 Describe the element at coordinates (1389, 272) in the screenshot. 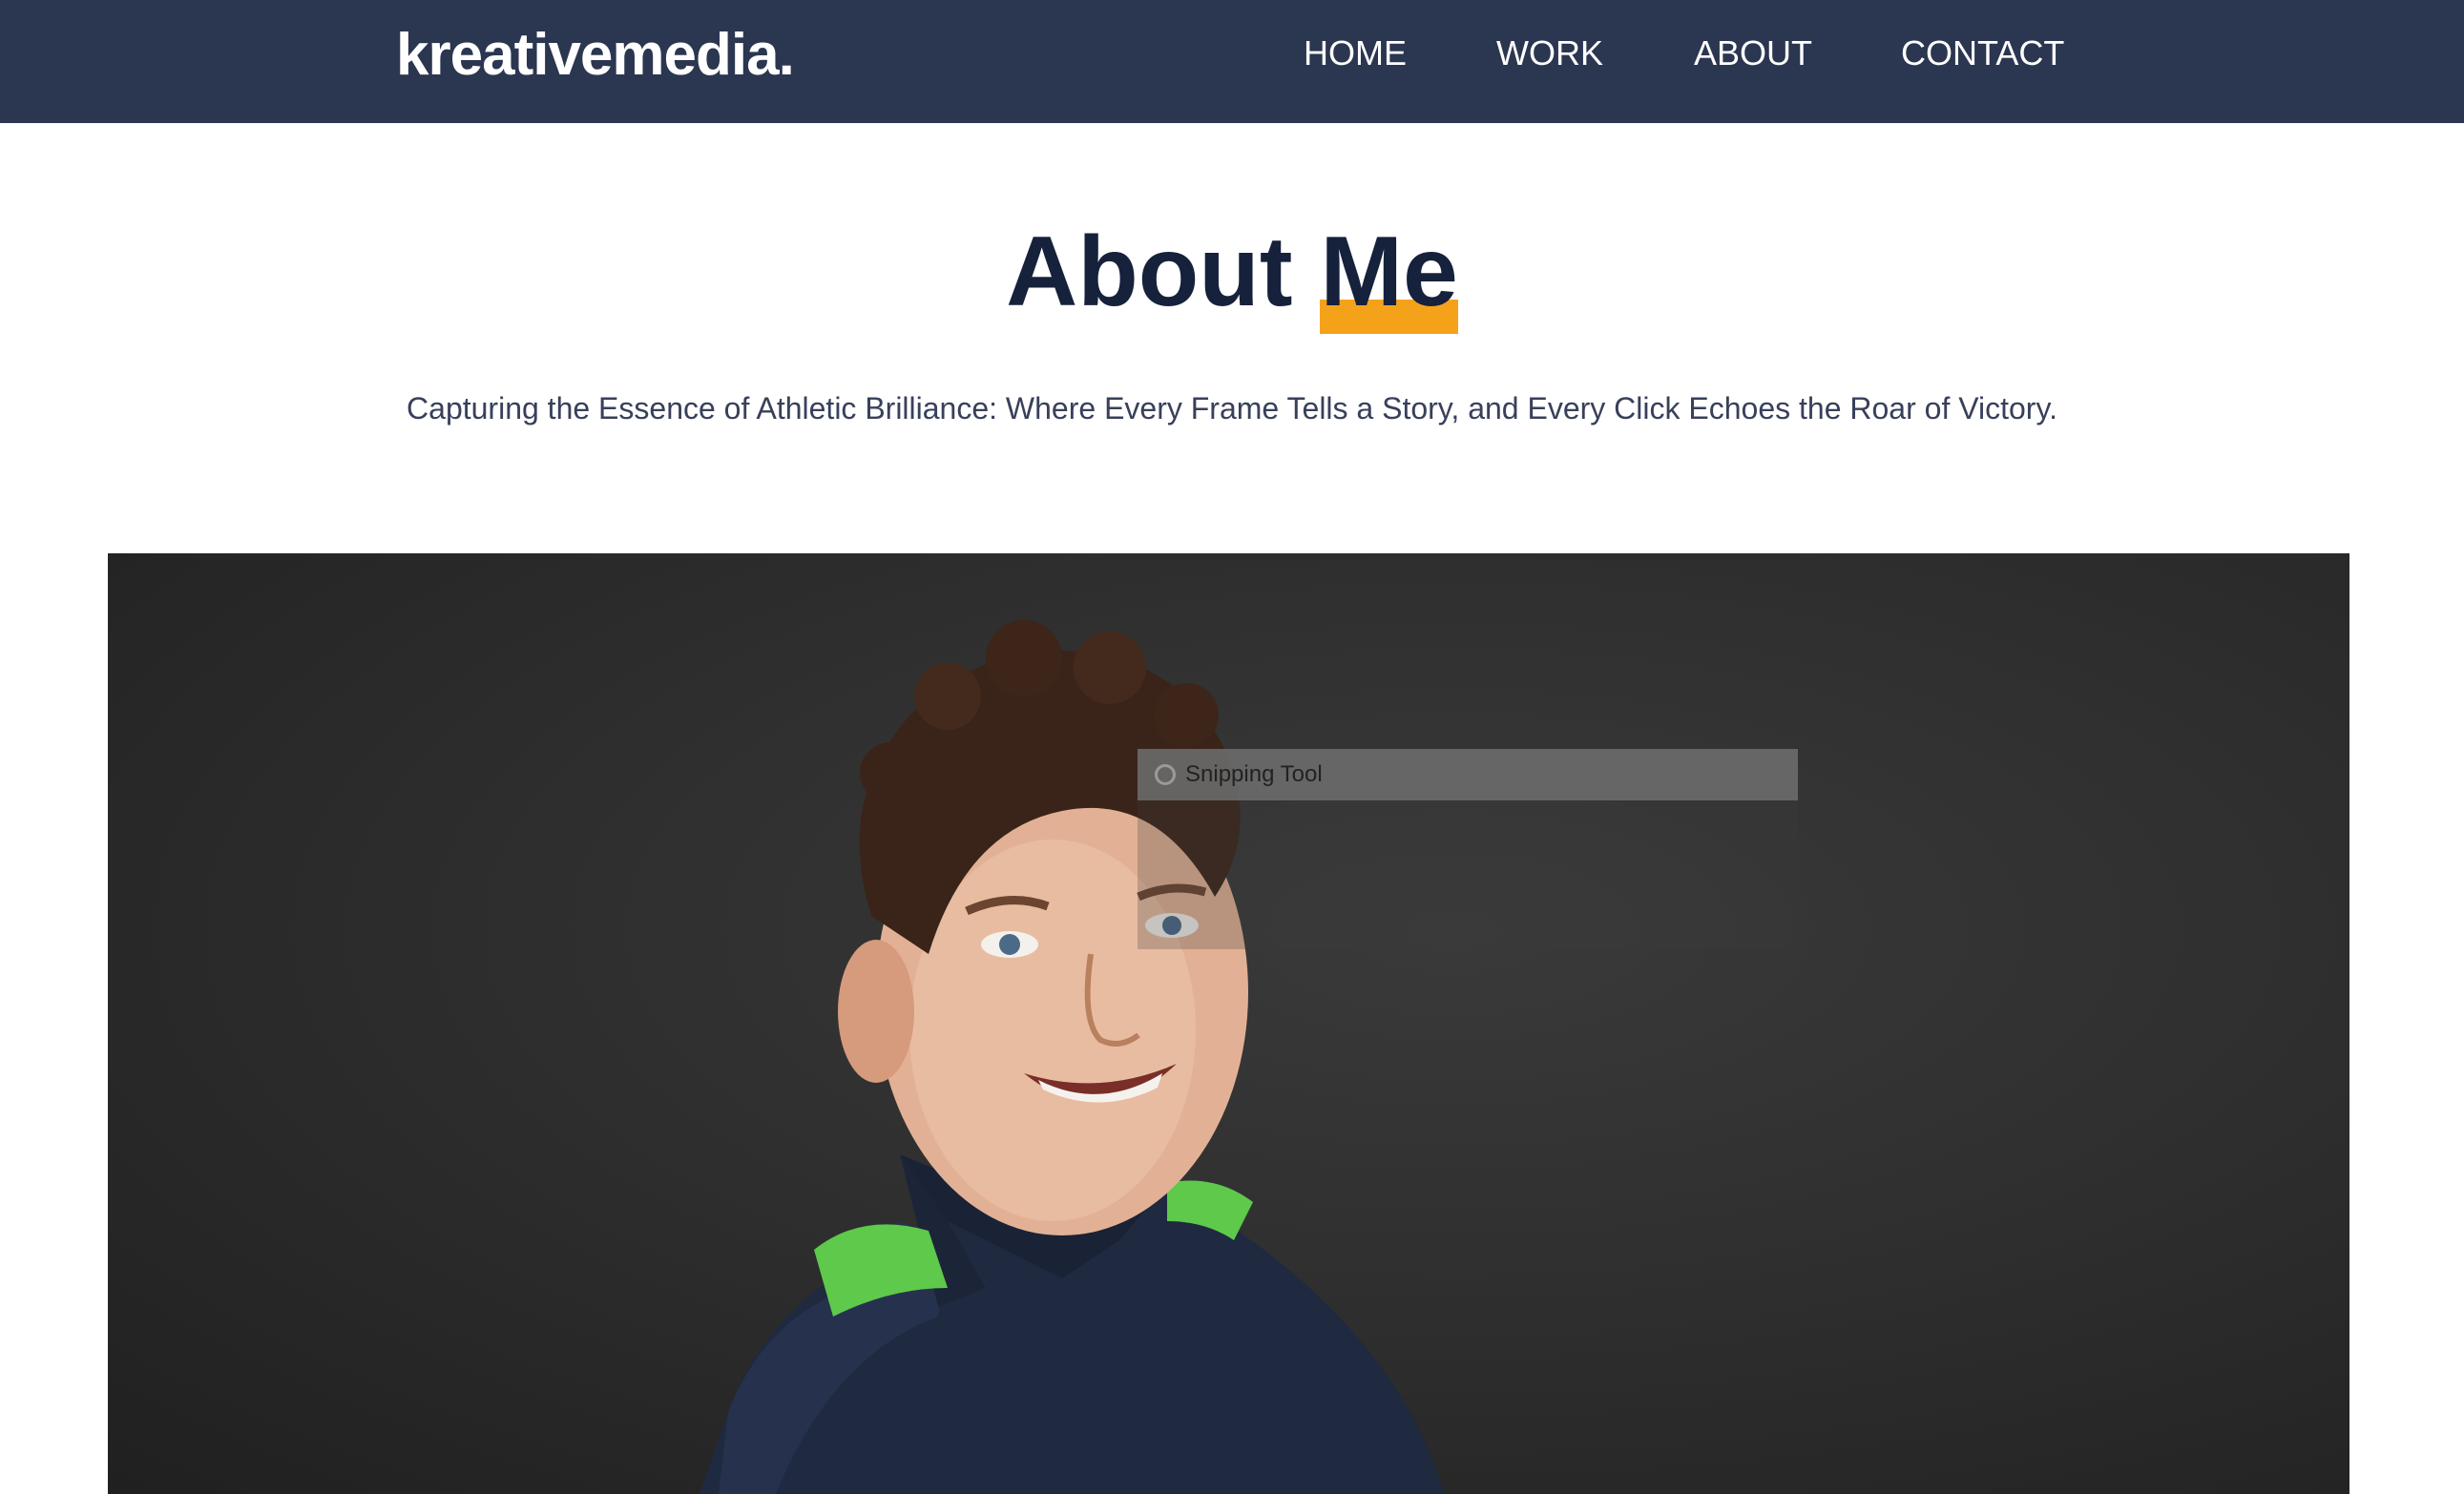

I see `title-highlight: Me` at that location.